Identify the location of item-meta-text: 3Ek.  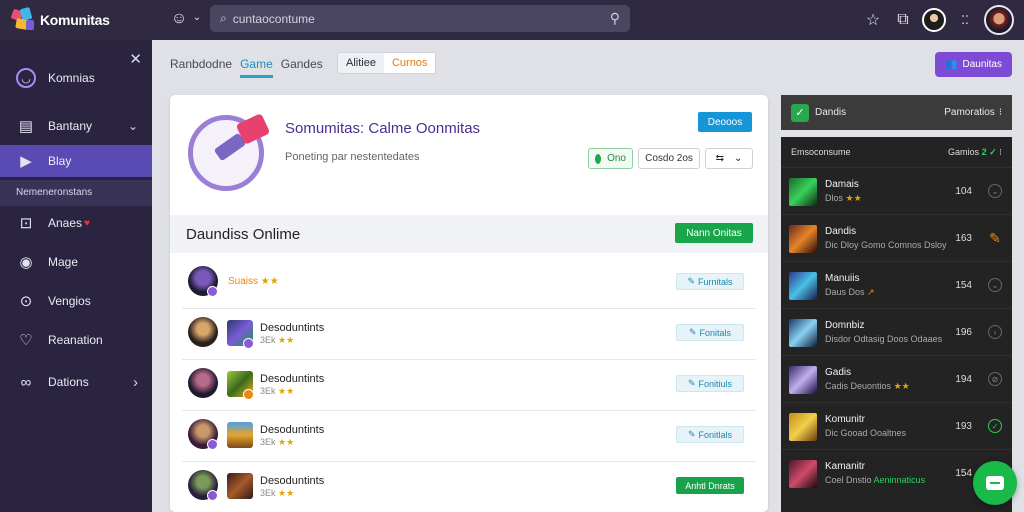
(268, 442).